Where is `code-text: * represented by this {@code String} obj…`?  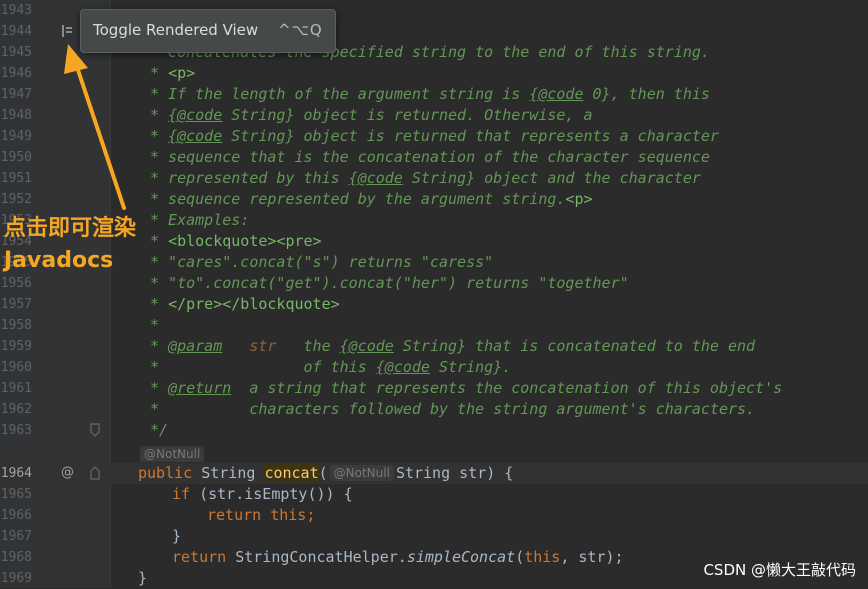 code-text: * represented by this {@code String} obj… is located at coordinates (425, 178).